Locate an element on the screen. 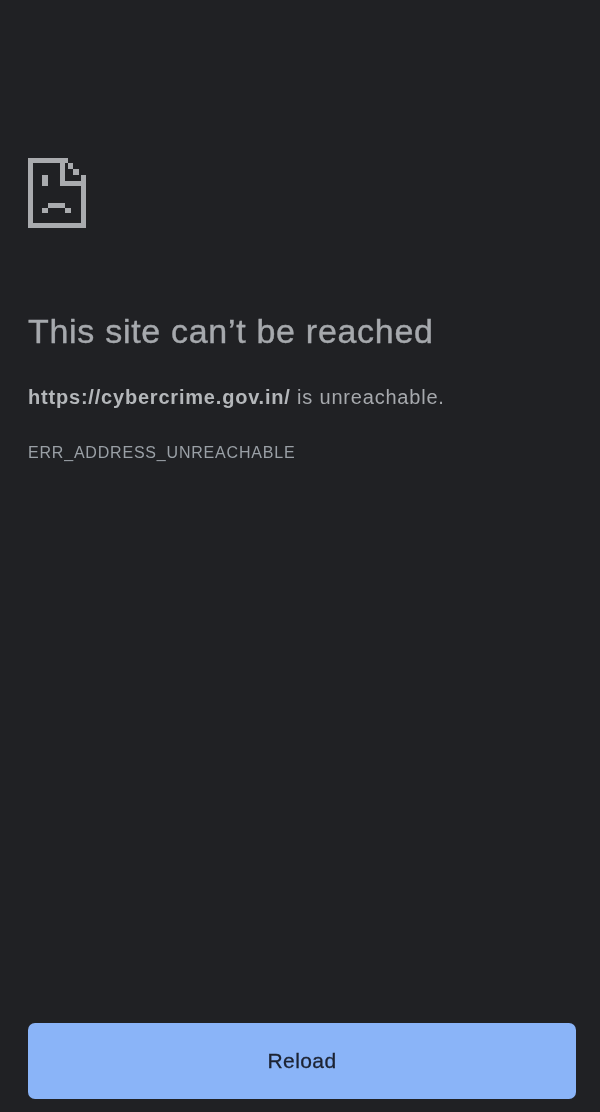 The width and height of the screenshot is (600, 1112). error-message: https://cybercrime.gov.in/ is unreachable. is located at coordinates (236, 397).